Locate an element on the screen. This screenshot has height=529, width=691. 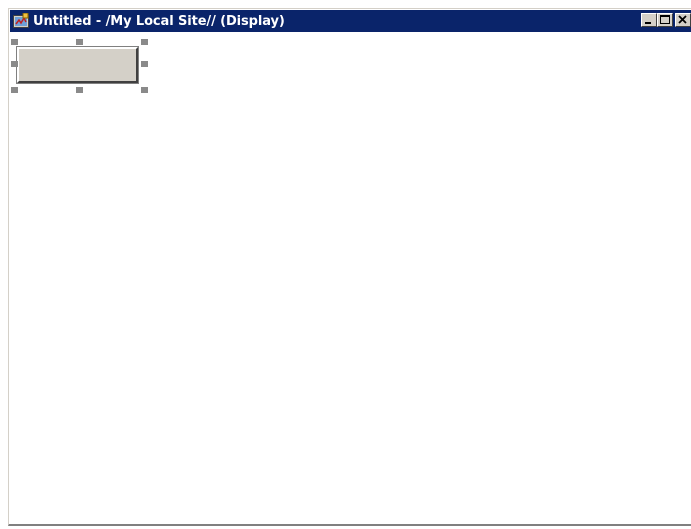
display-app-icon is located at coordinates (21, 20).